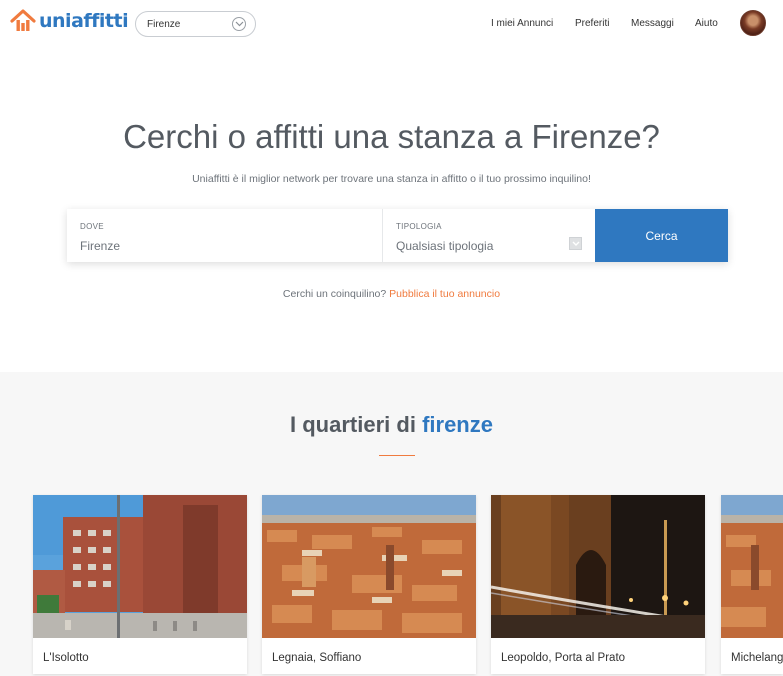 The height and width of the screenshot is (676, 783). I want to click on neighborhood-card: Legnaia, Soffiano, so click(369, 584).